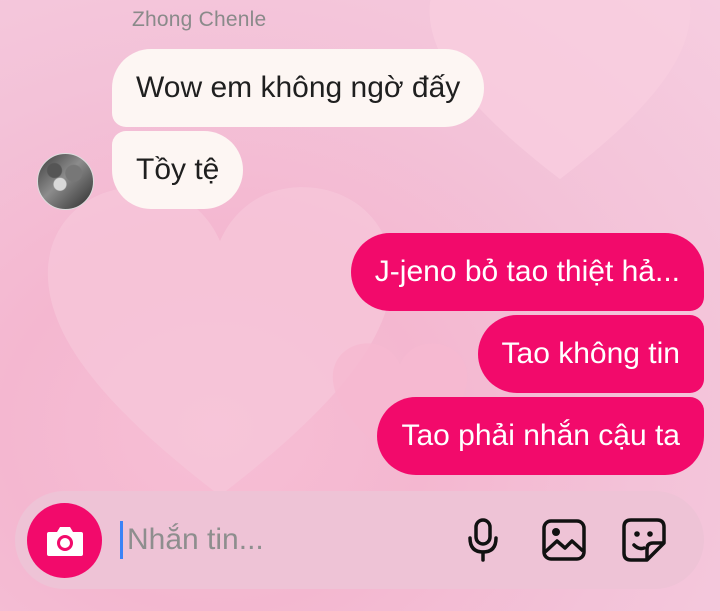  I want to click on sticker-icon, so click(644, 540).